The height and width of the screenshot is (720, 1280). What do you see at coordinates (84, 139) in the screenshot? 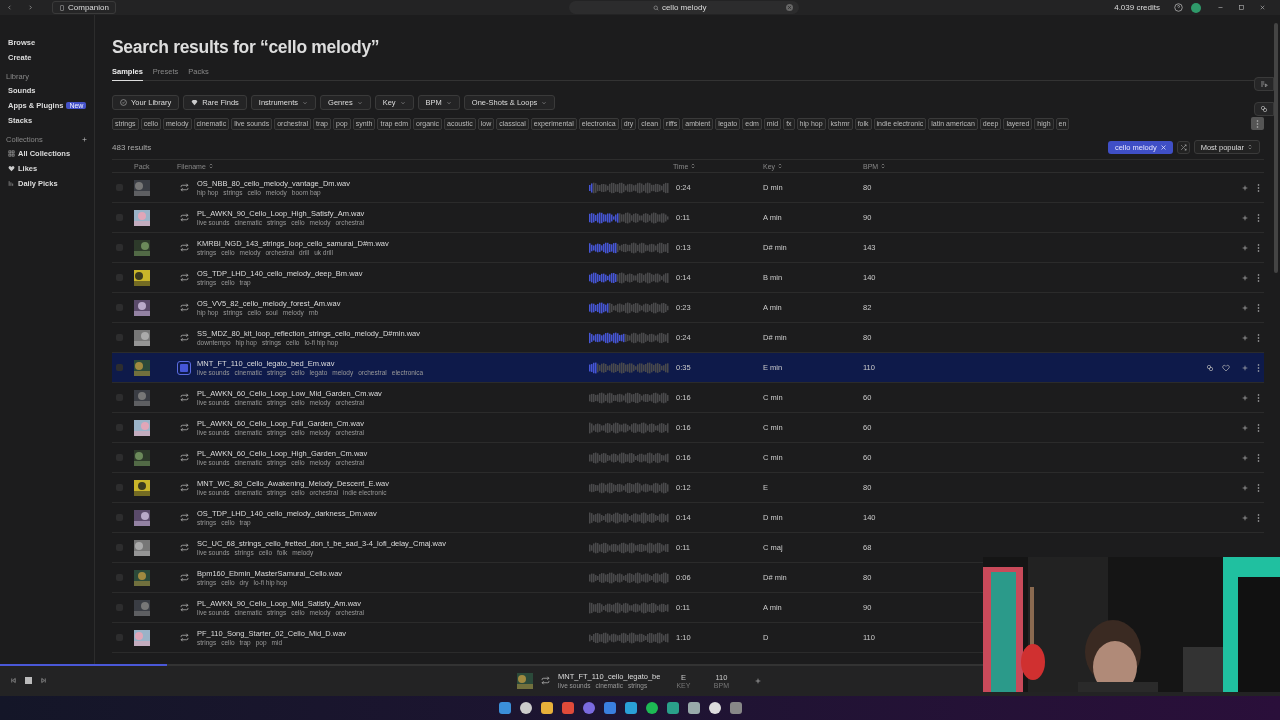
I see `add-icon` at bounding box center [84, 139].